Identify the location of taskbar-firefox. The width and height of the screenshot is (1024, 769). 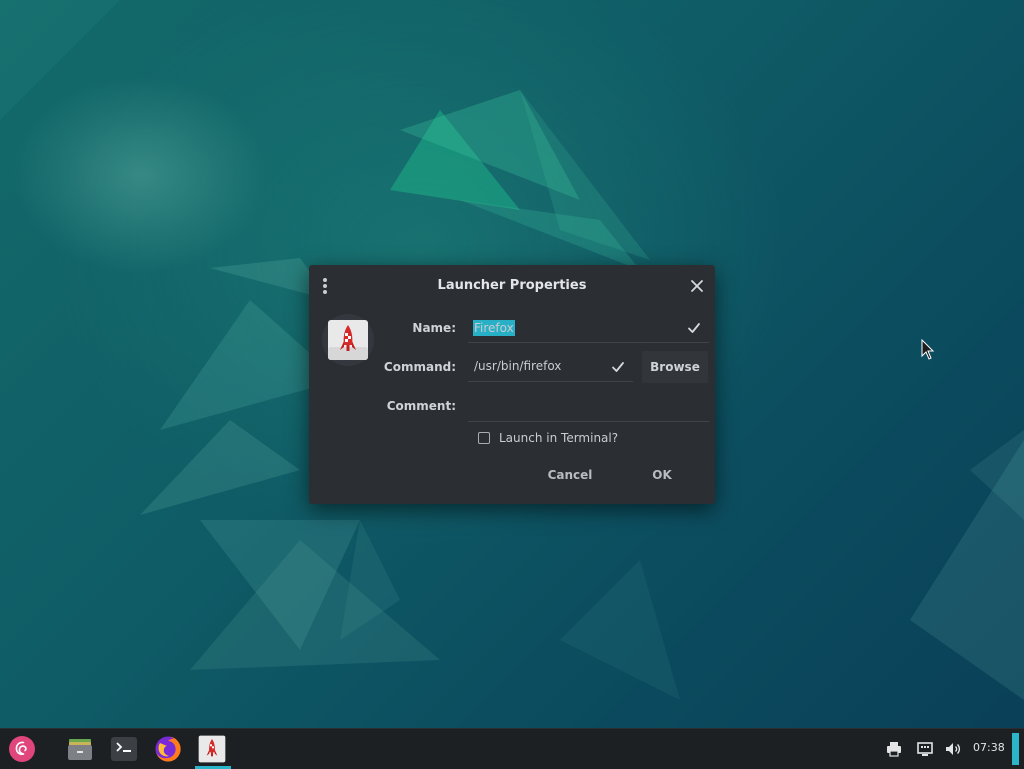
(168, 749).